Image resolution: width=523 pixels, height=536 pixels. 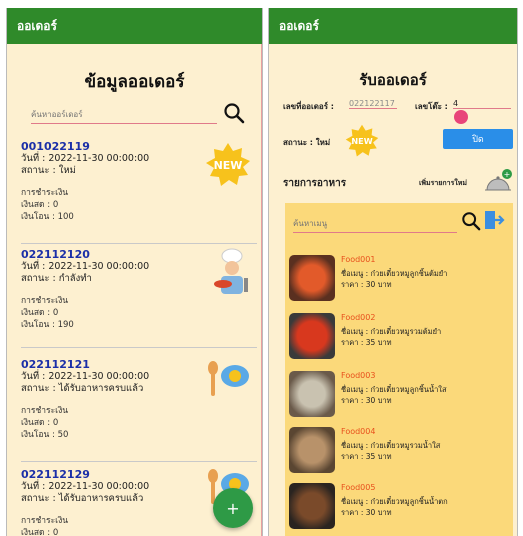 What do you see at coordinates (358, 431) in the screenshot?
I see `food-id: Food004` at bounding box center [358, 431].